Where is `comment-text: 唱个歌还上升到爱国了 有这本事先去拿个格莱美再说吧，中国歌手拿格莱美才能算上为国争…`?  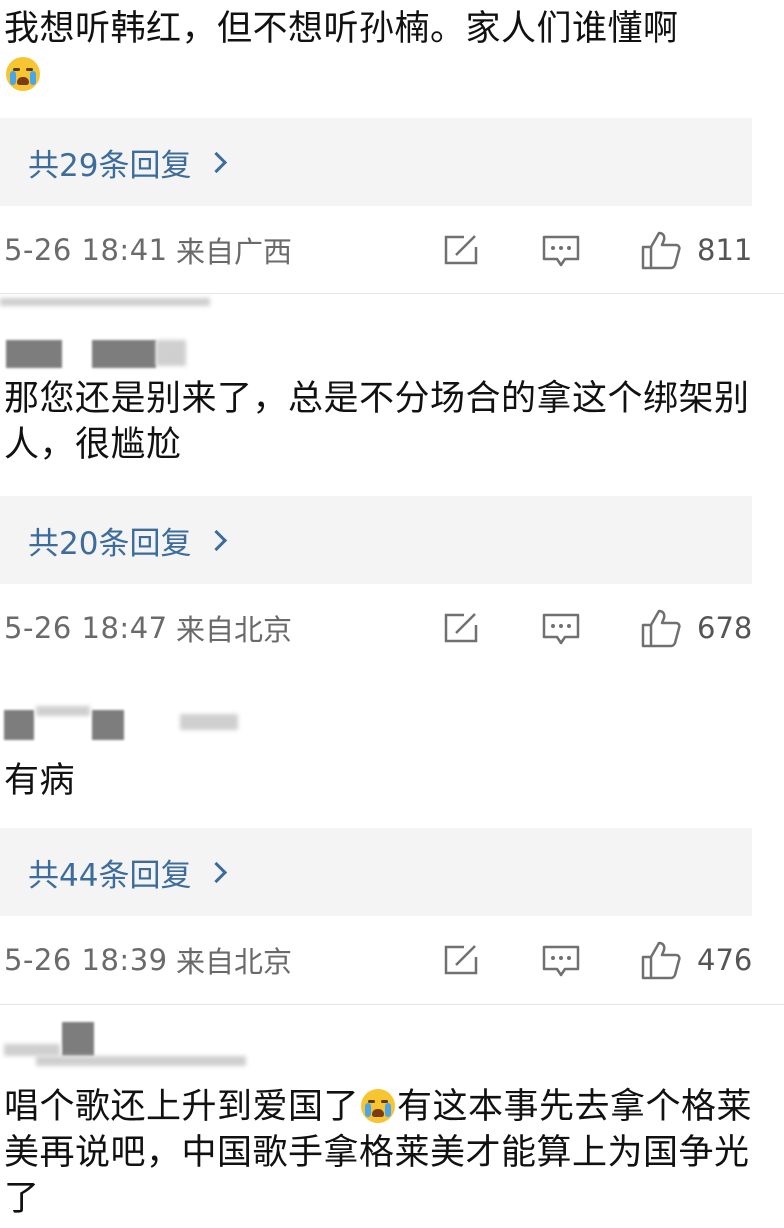 comment-text: 唱个歌还上升到爱国了 有这本事先去拿个格莱美再说吧，中国歌手拿格莱美才能算上为国争… is located at coordinates (389, 1153).